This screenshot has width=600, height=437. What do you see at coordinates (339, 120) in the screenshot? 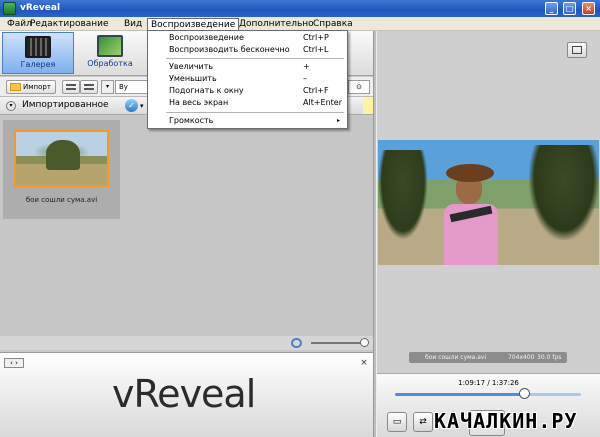
I see `submenu-arrow-icon: ▸` at bounding box center [339, 120].